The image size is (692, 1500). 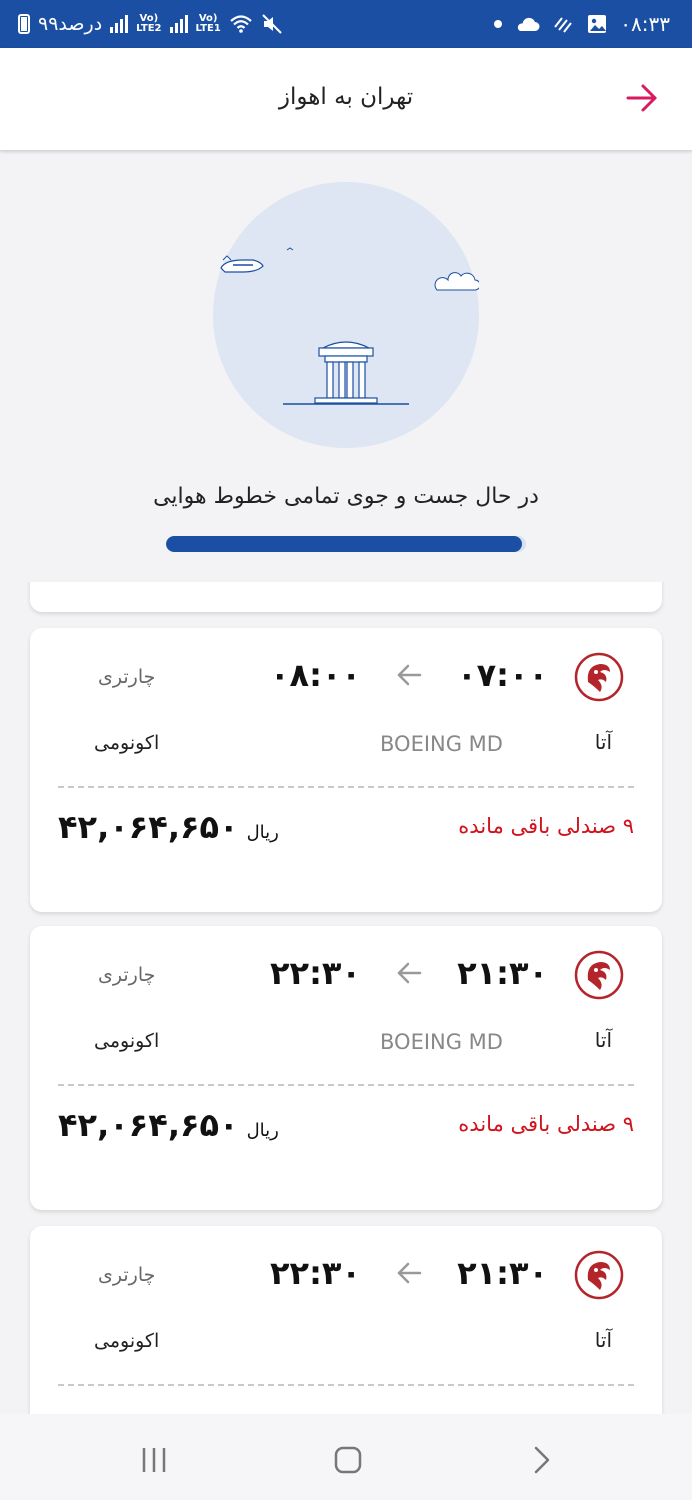 I want to click on search-progress-bar, so click(x=346, y=544).